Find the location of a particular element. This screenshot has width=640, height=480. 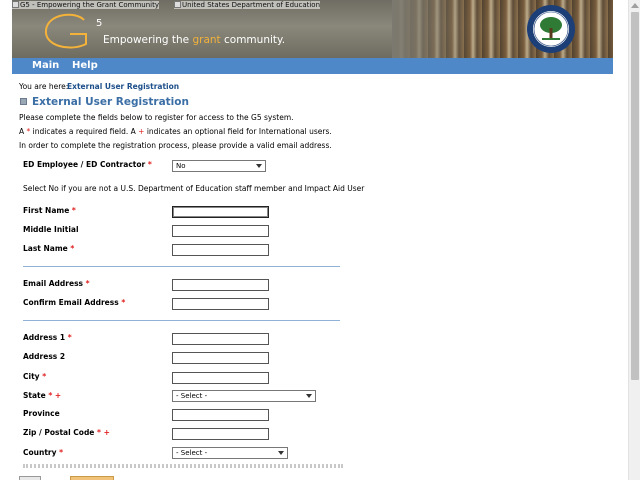

main-nav-bar: Main Help is located at coordinates (312, 66).